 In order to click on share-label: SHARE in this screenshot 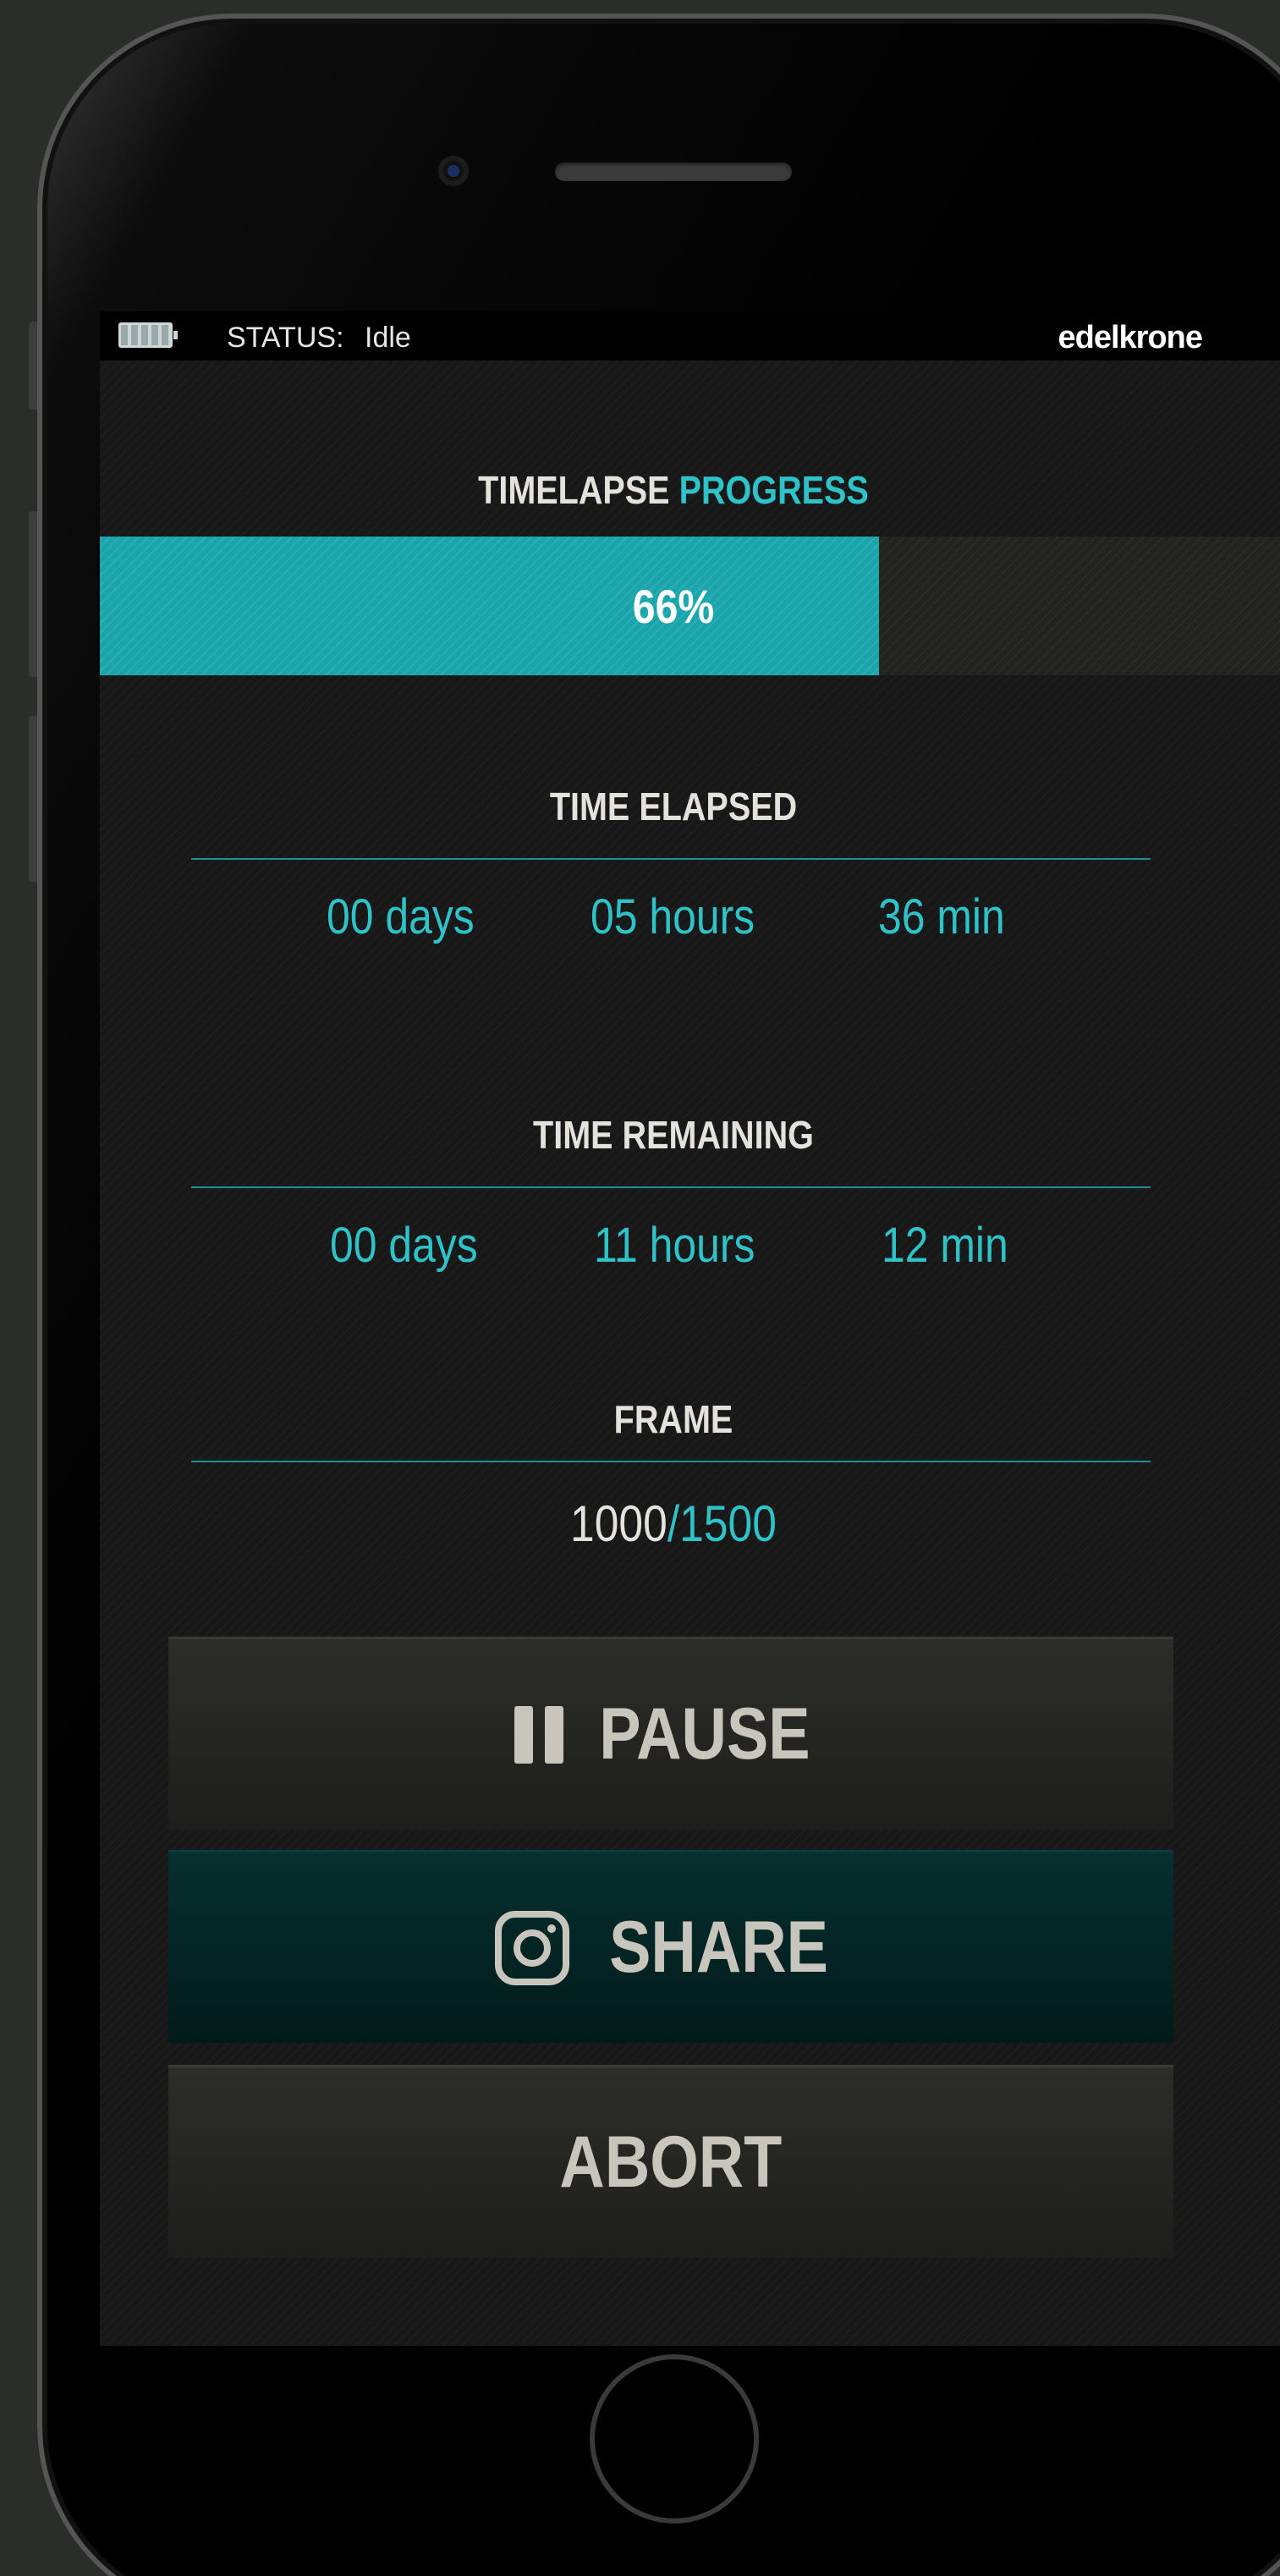, I will do `click(719, 1947)`.